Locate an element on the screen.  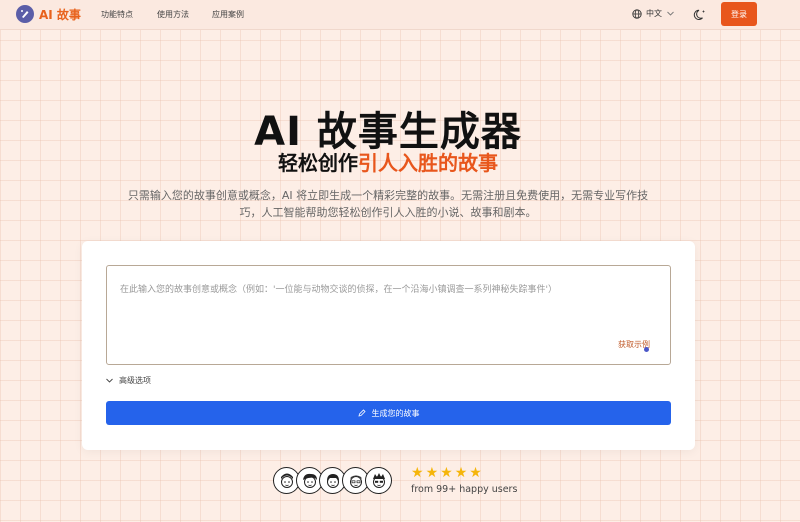
nav-link-features: 功能特点 is located at coordinates (117, 14).